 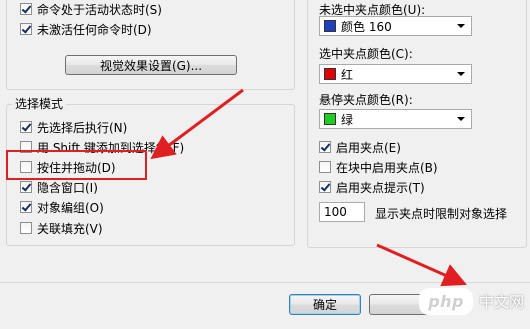 I want to click on watermark: php 中文网, so click(x=471, y=301).